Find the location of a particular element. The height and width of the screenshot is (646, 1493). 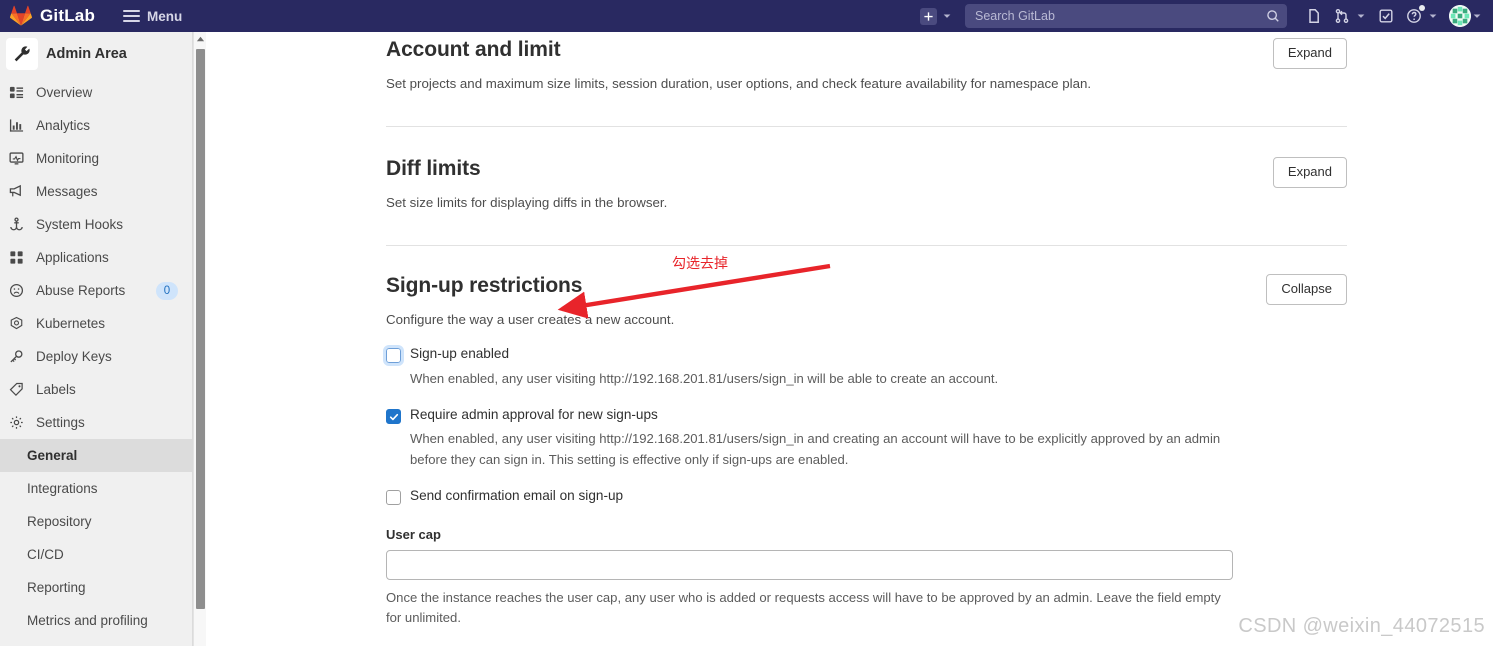

sidebar-item-system-hooks: System Hooks is located at coordinates (96, 224).